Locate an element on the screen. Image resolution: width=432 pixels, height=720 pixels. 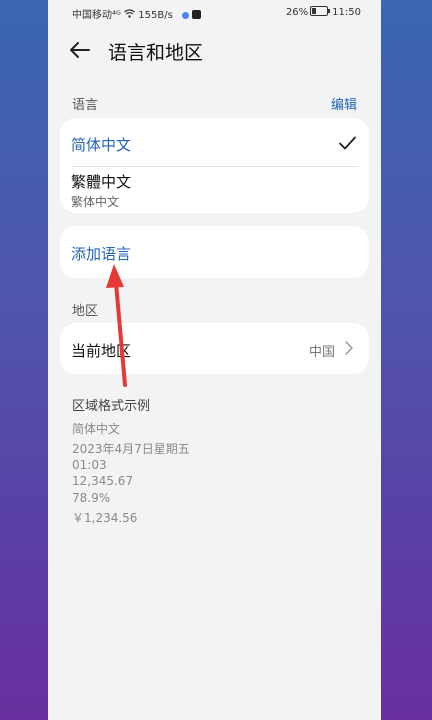
current-region-value: 中国 is located at coordinates (321, 352).